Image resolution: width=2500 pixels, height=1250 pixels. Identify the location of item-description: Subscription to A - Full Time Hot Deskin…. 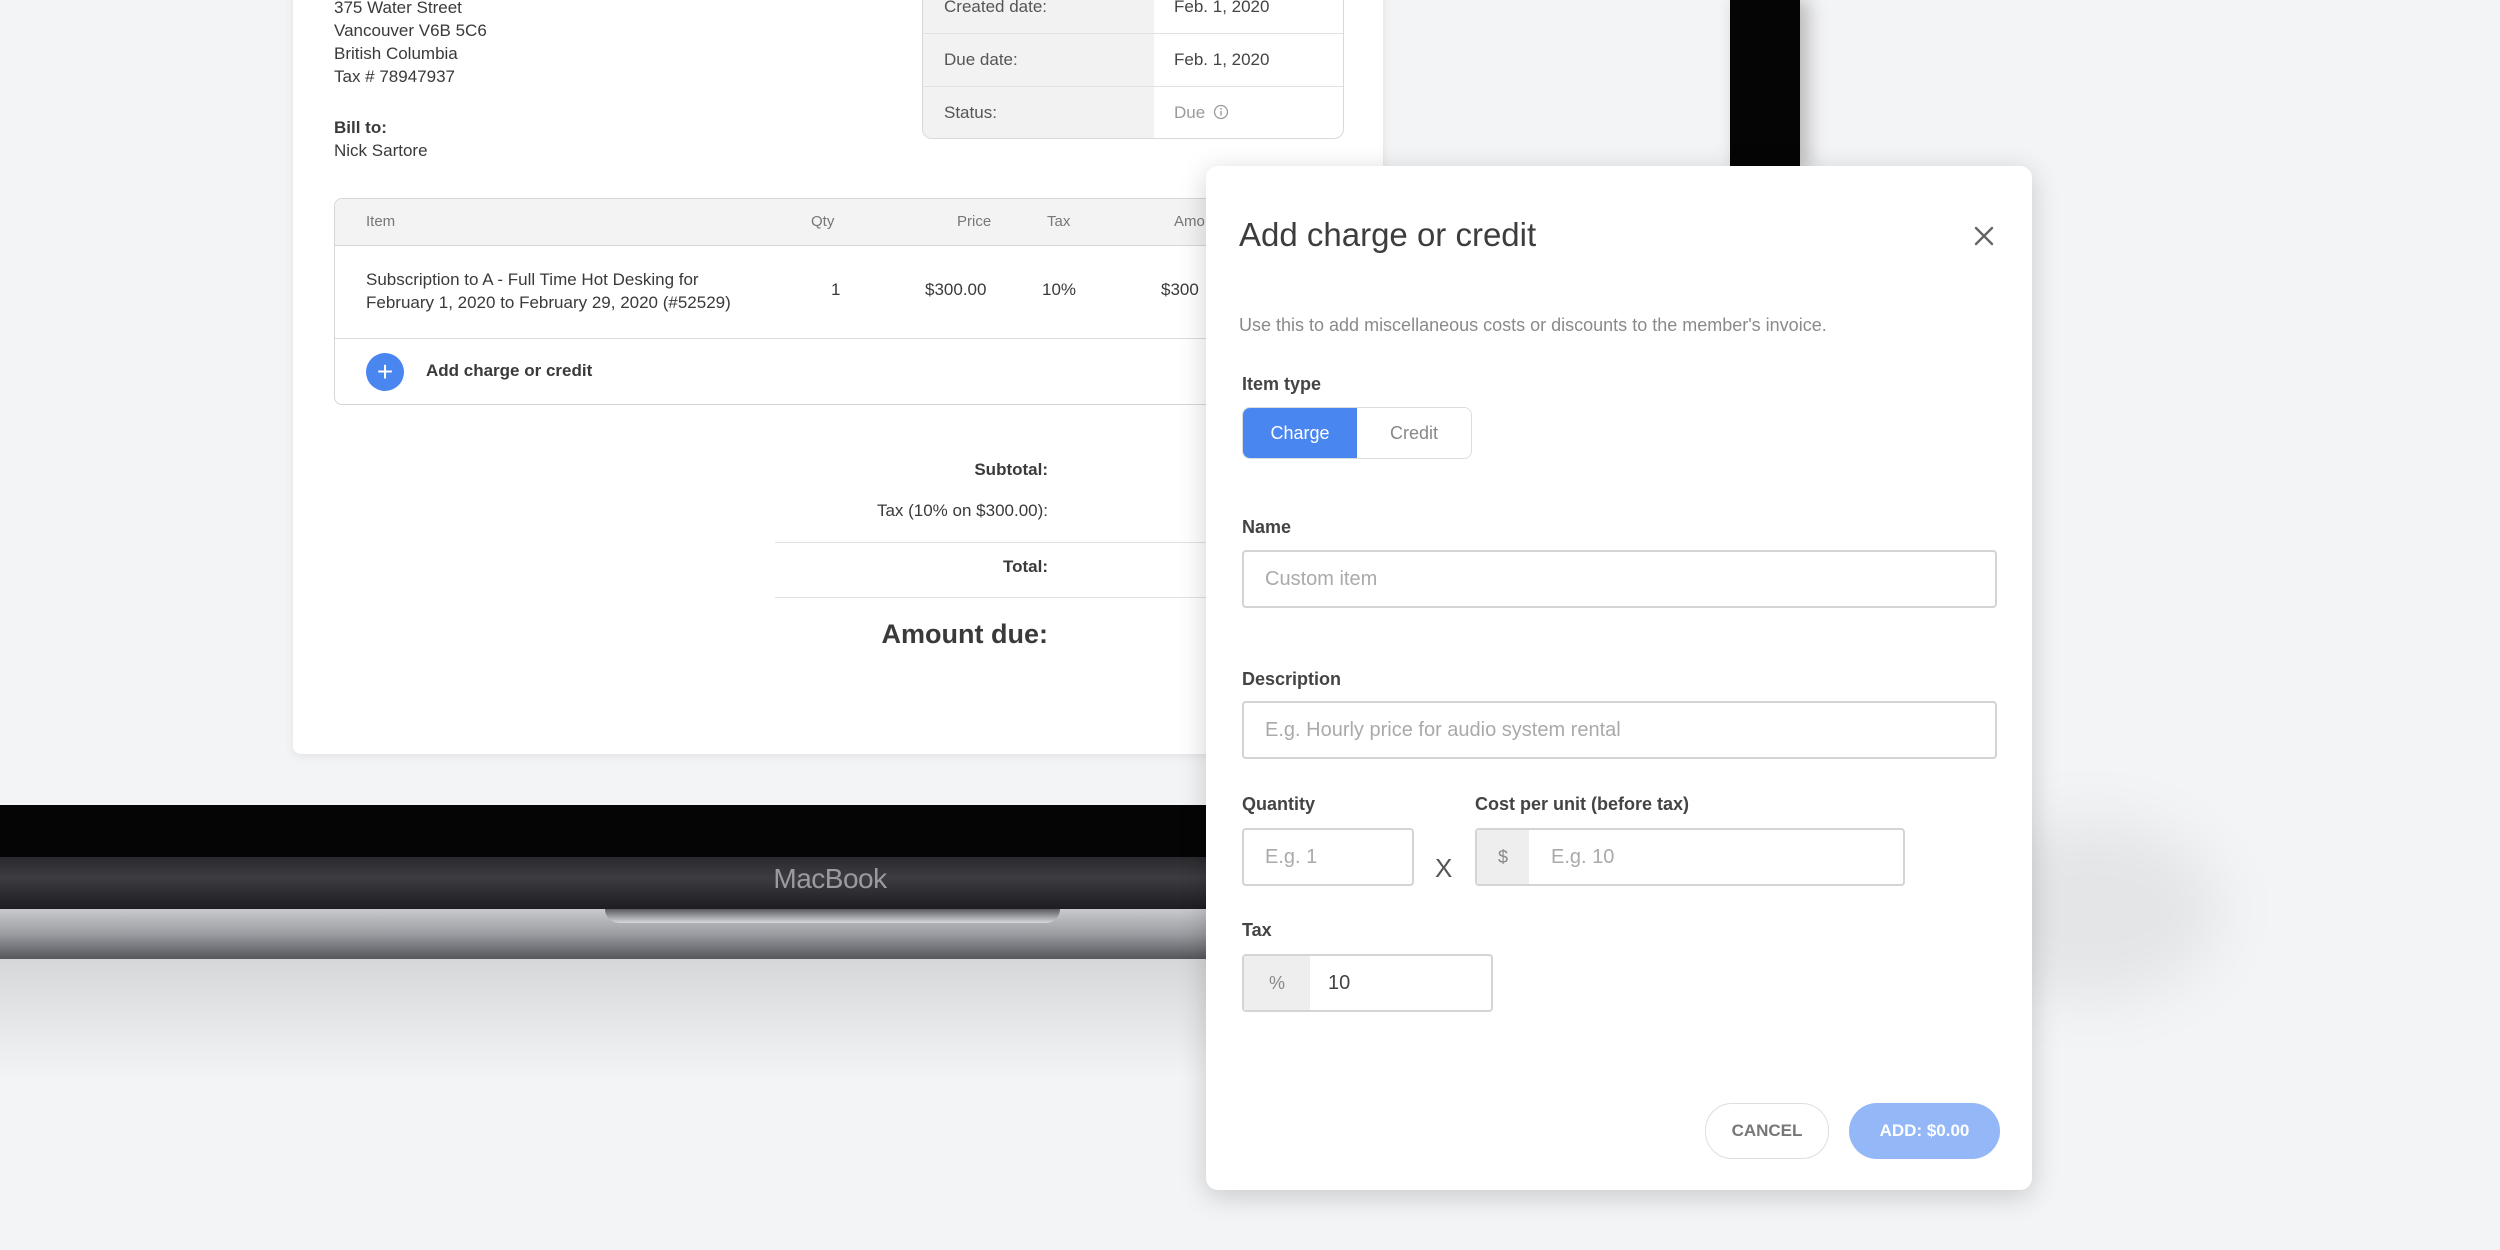
(548, 291).